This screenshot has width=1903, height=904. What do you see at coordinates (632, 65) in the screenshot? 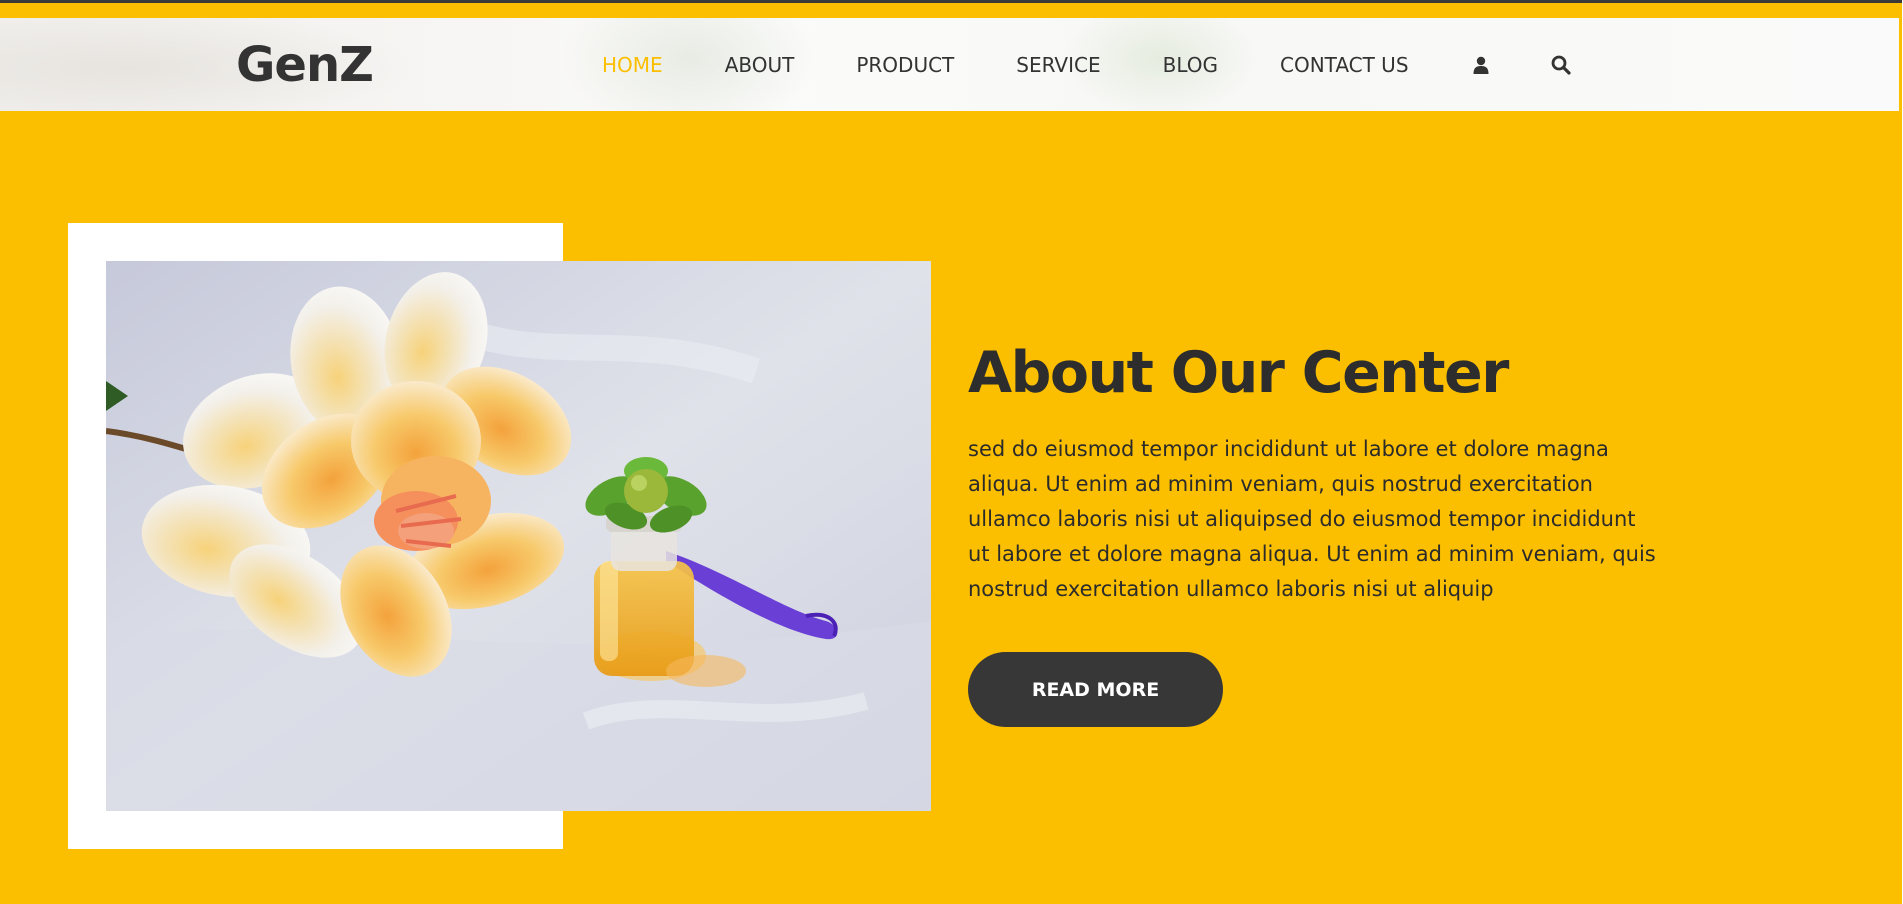
I see `nav-item-home: HOME` at bounding box center [632, 65].